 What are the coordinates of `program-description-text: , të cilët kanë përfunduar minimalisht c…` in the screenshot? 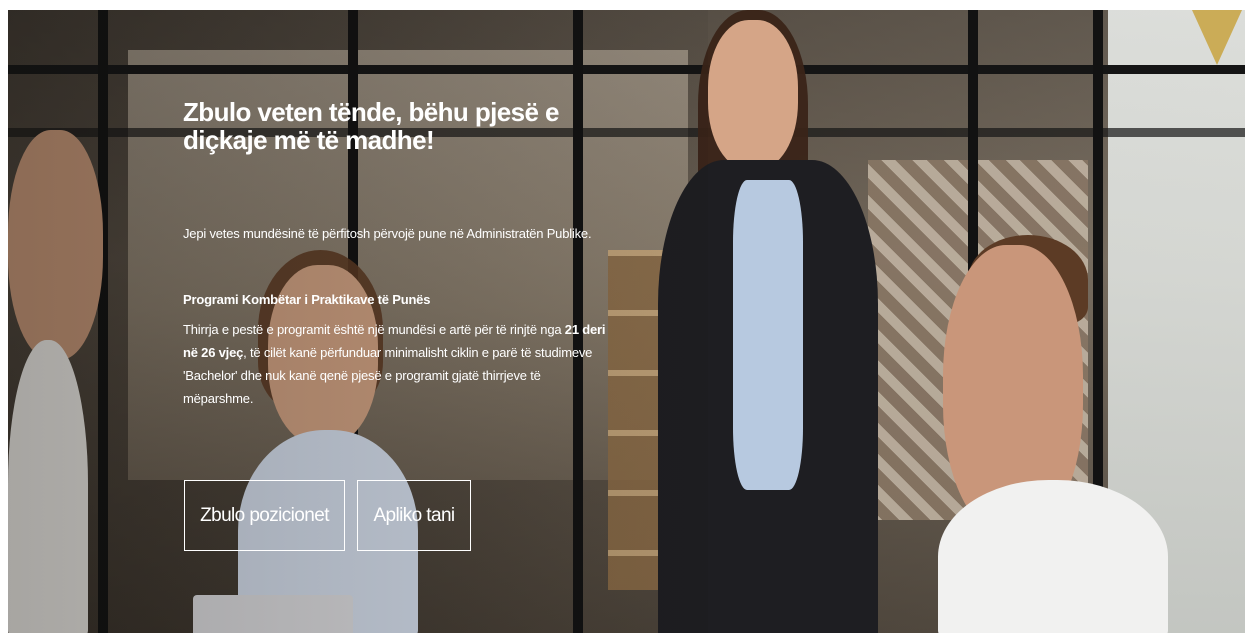 It's located at (388, 375).